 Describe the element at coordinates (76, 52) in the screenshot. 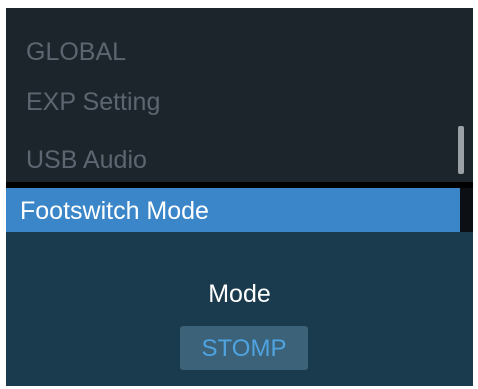

I see `menu-item-global: GLOBAL` at that location.